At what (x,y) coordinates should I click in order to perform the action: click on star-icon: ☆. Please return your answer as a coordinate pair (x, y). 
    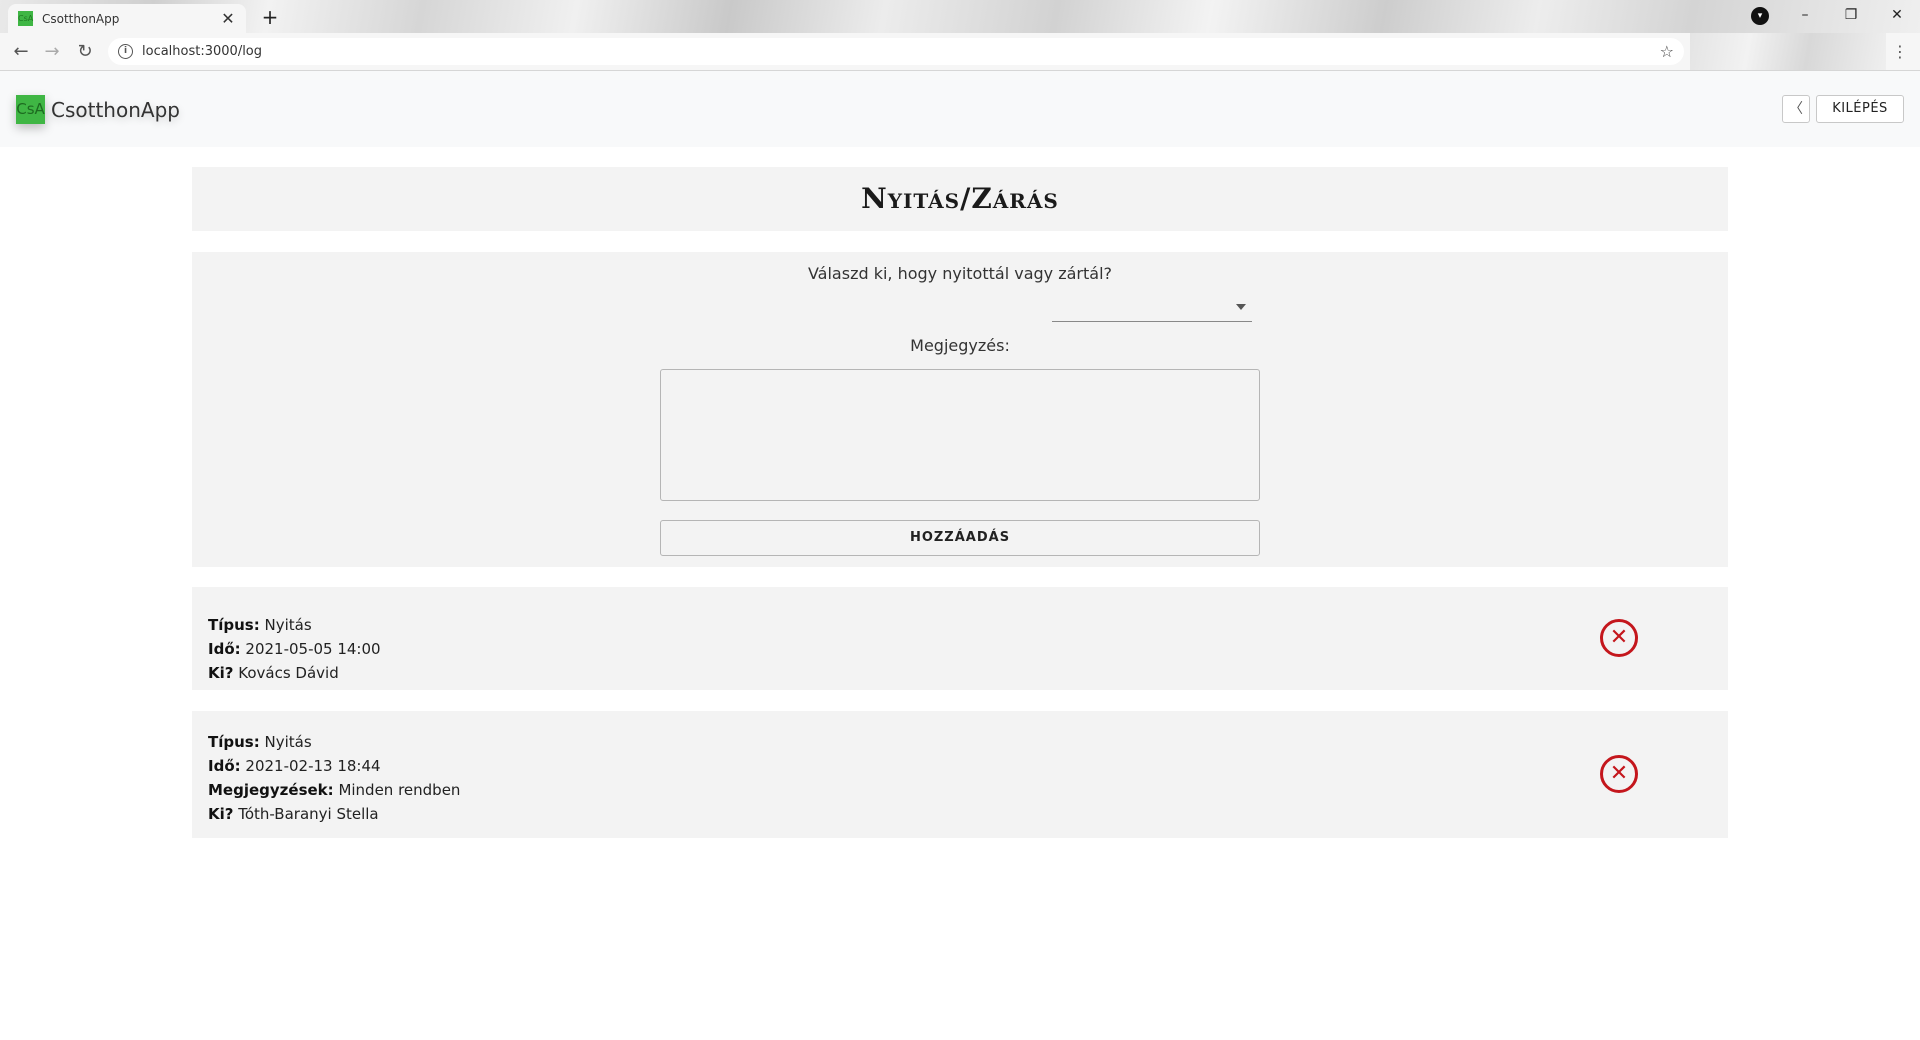
    Looking at the image, I should click on (1667, 51).